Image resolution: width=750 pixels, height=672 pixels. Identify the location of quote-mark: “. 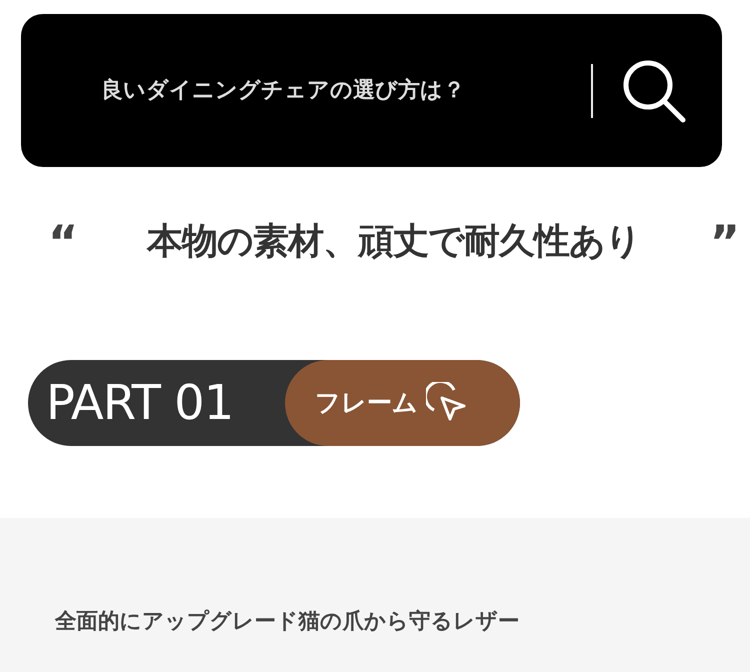
(63, 242).